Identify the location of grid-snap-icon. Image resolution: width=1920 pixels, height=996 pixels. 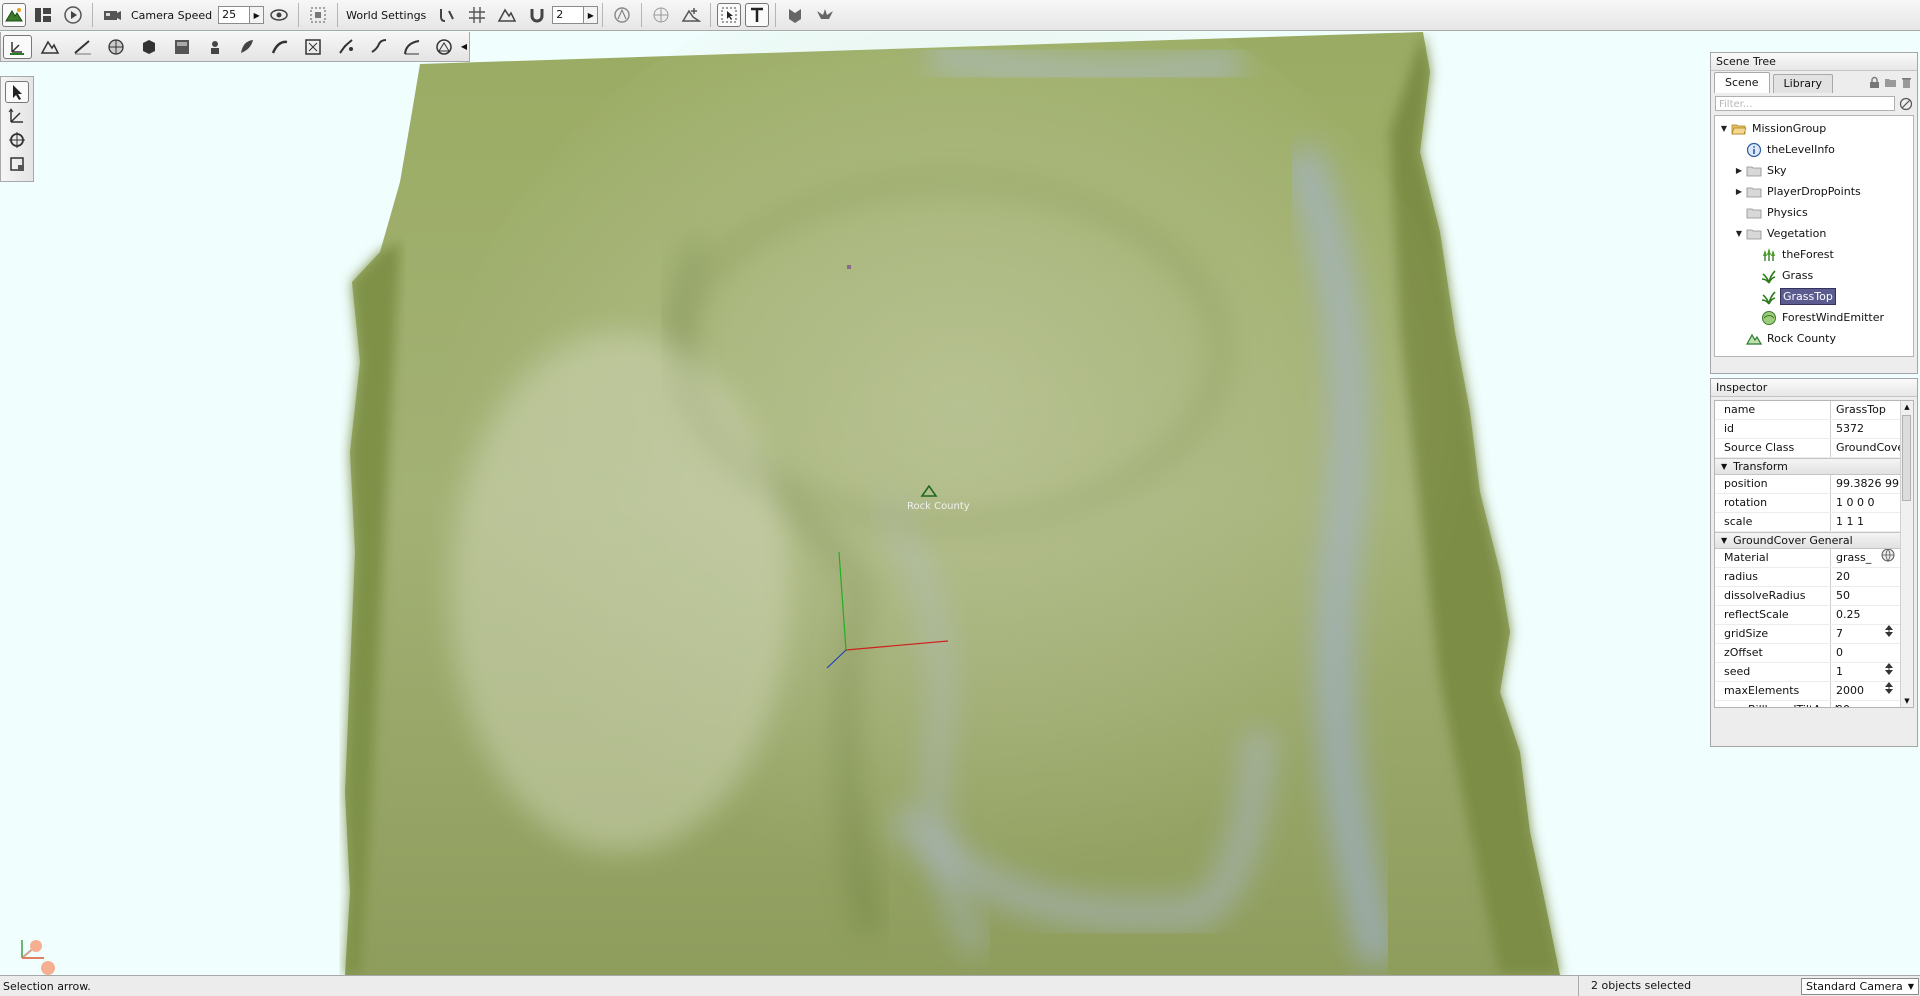
(477, 15).